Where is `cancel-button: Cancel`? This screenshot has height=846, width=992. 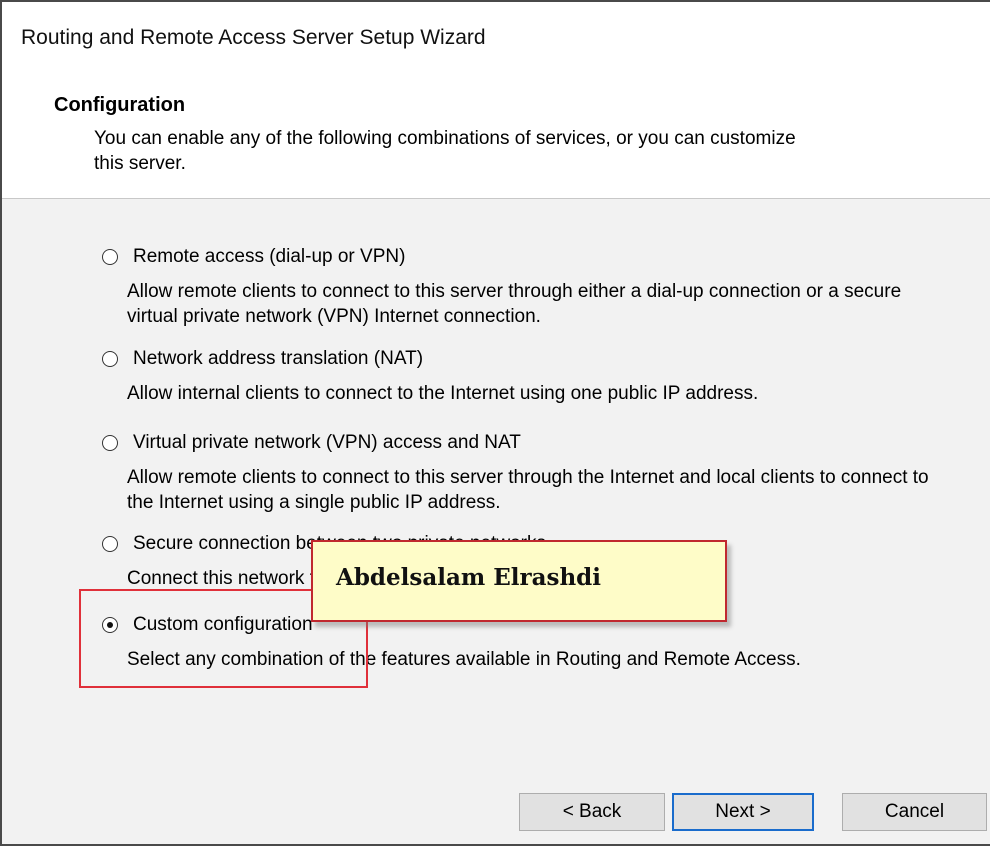 cancel-button: Cancel is located at coordinates (914, 812).